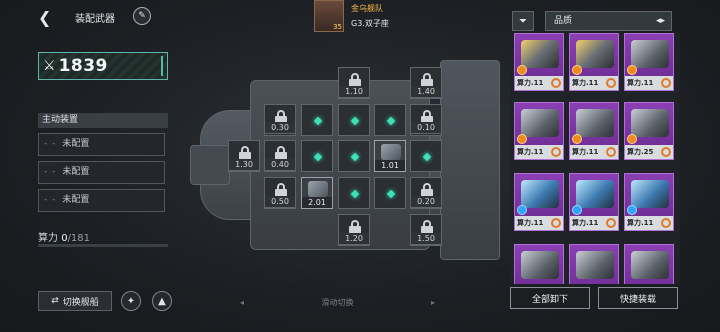  I want to click on slot-cost: 0.50, so click(280, 202).